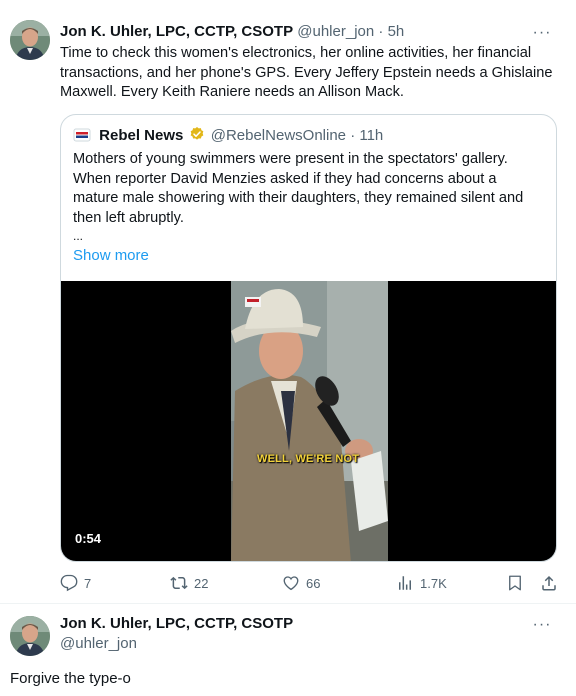 The image size is (576, 696). What do you see at coordinates (70, 678) in the screenshot?
I see `tweet-text: Forgive the type-o` at bounding box center [70, 678].